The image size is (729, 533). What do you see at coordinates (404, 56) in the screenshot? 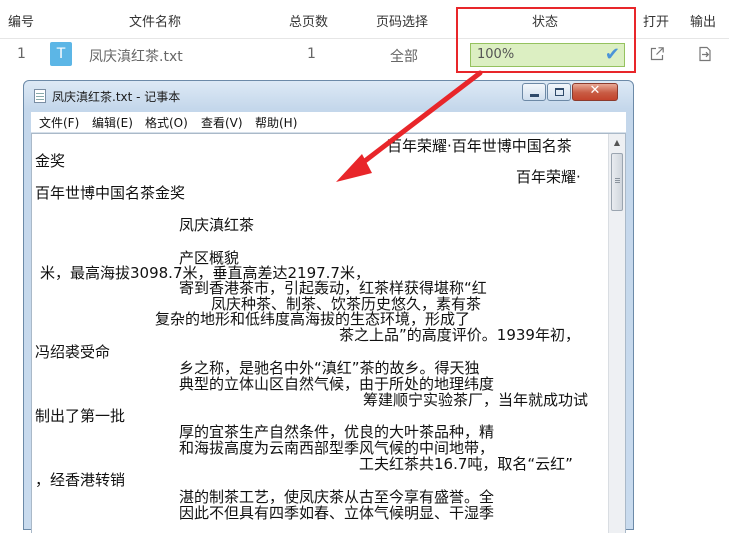
I see `row-page-select: 全部` at bounding box center [404, 56].